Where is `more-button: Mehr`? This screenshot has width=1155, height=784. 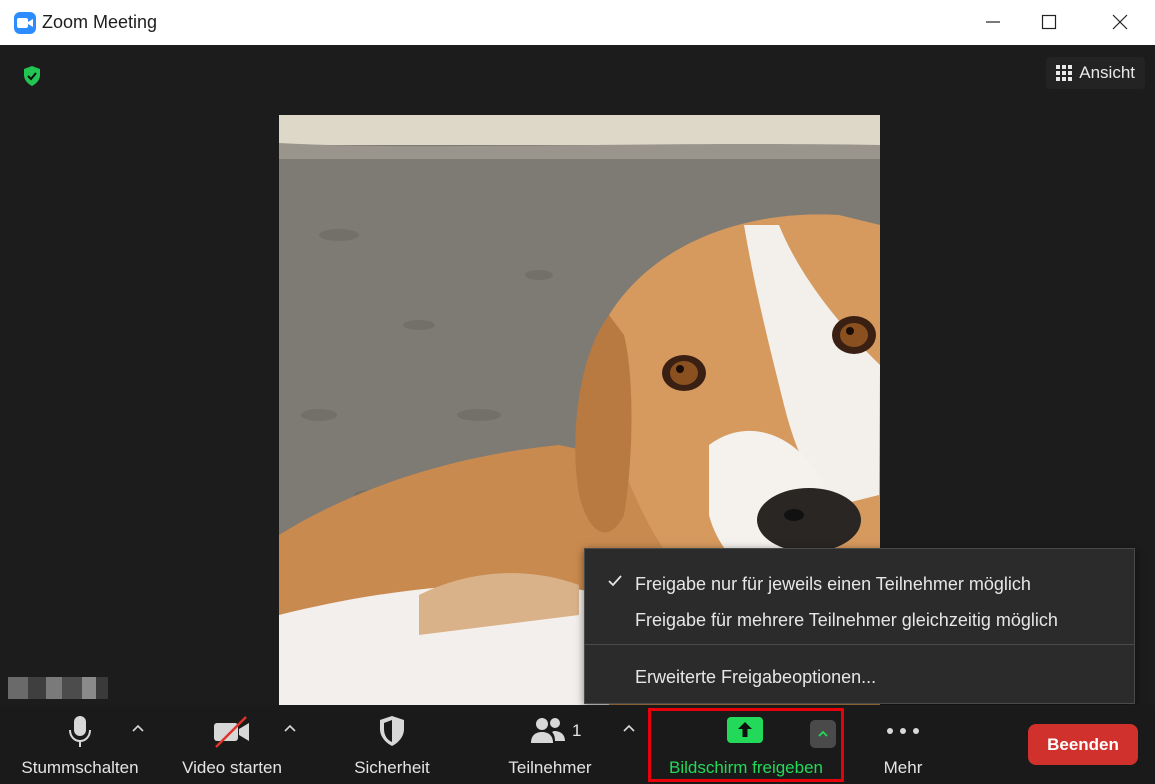 more-button: Mehr is located at coordinates (903, 744).